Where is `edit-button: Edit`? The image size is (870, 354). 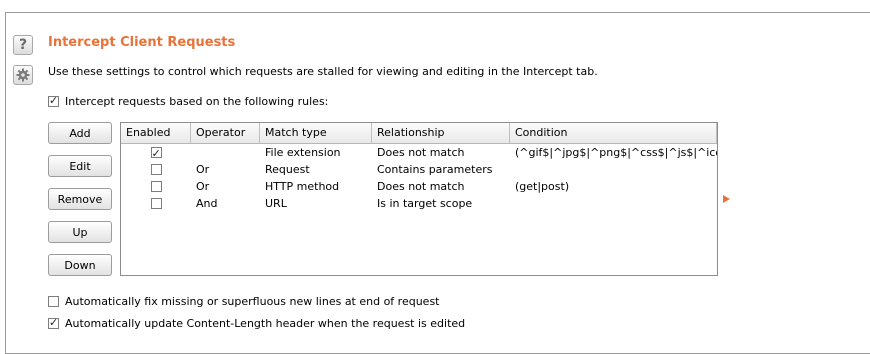 edit-button: Edit is located at coordinates (80, 166).